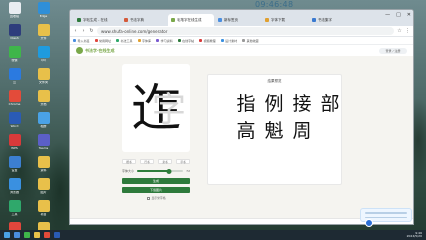 This screenshot has width=426, height=240. Describe the element at coordinates (43, 187) in the screenshot. I see `desktop-icon: 图片` at that location.